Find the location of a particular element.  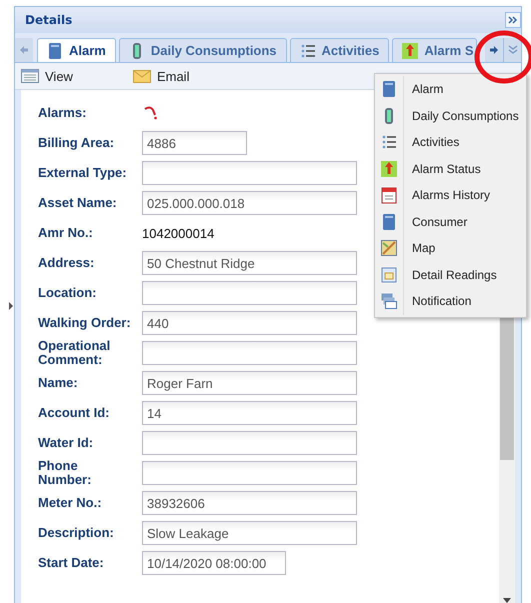

menu-item: Map is located at coordinates (450, 248).